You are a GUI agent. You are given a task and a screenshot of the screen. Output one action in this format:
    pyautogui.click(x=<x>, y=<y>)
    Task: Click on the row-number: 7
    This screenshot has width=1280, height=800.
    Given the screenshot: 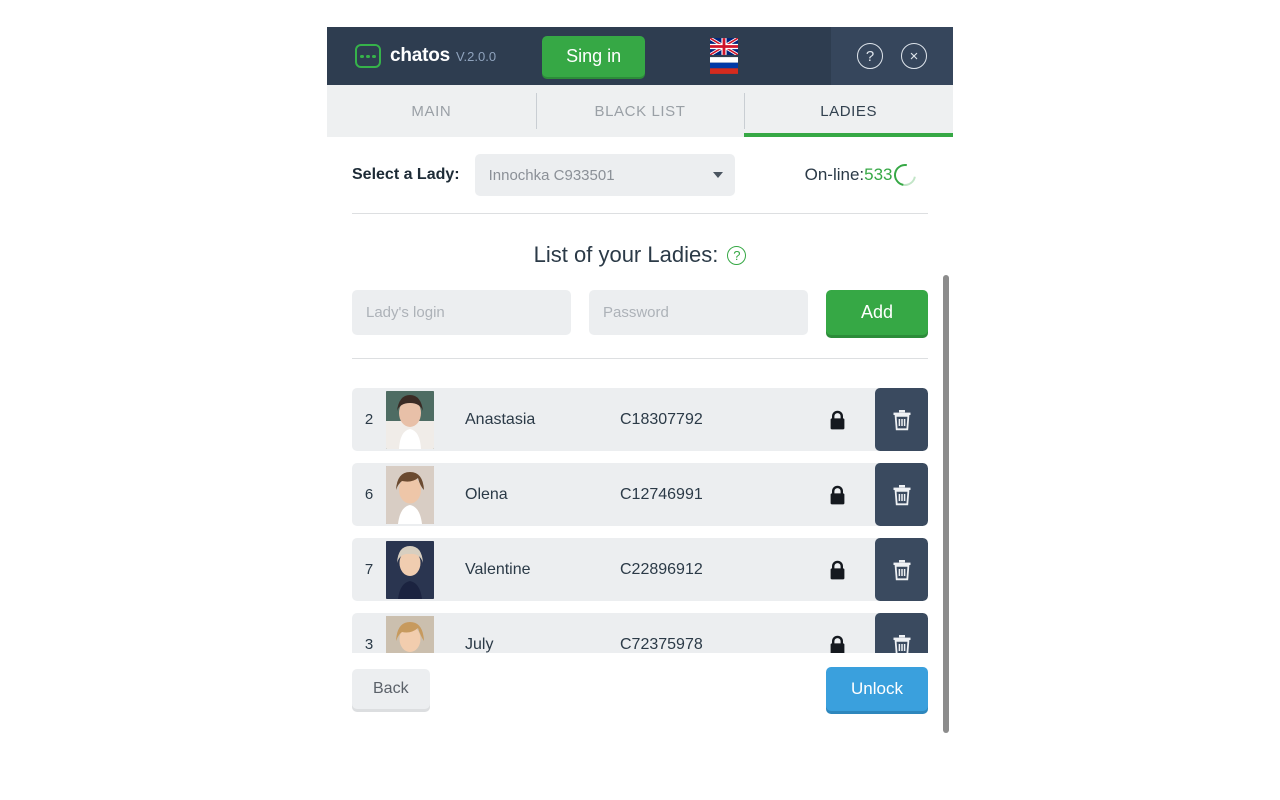 What is the action you would take?
    pyautogui.click(x=369, y=569)
    